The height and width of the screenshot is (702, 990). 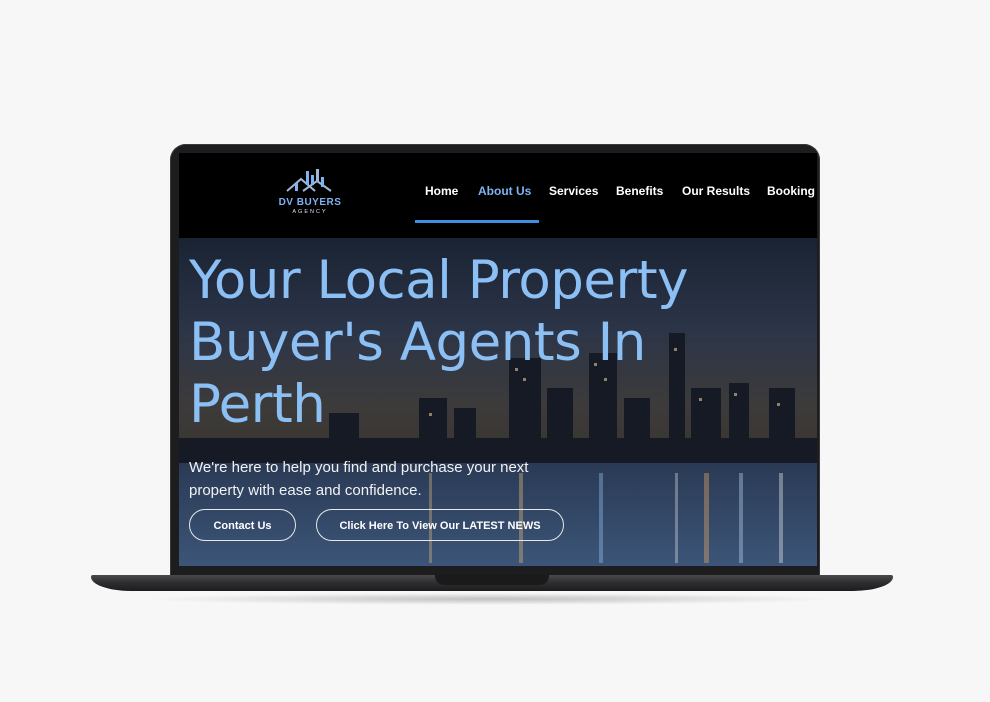 I want to click on active-nav-underline, so click(x=477, y=221).